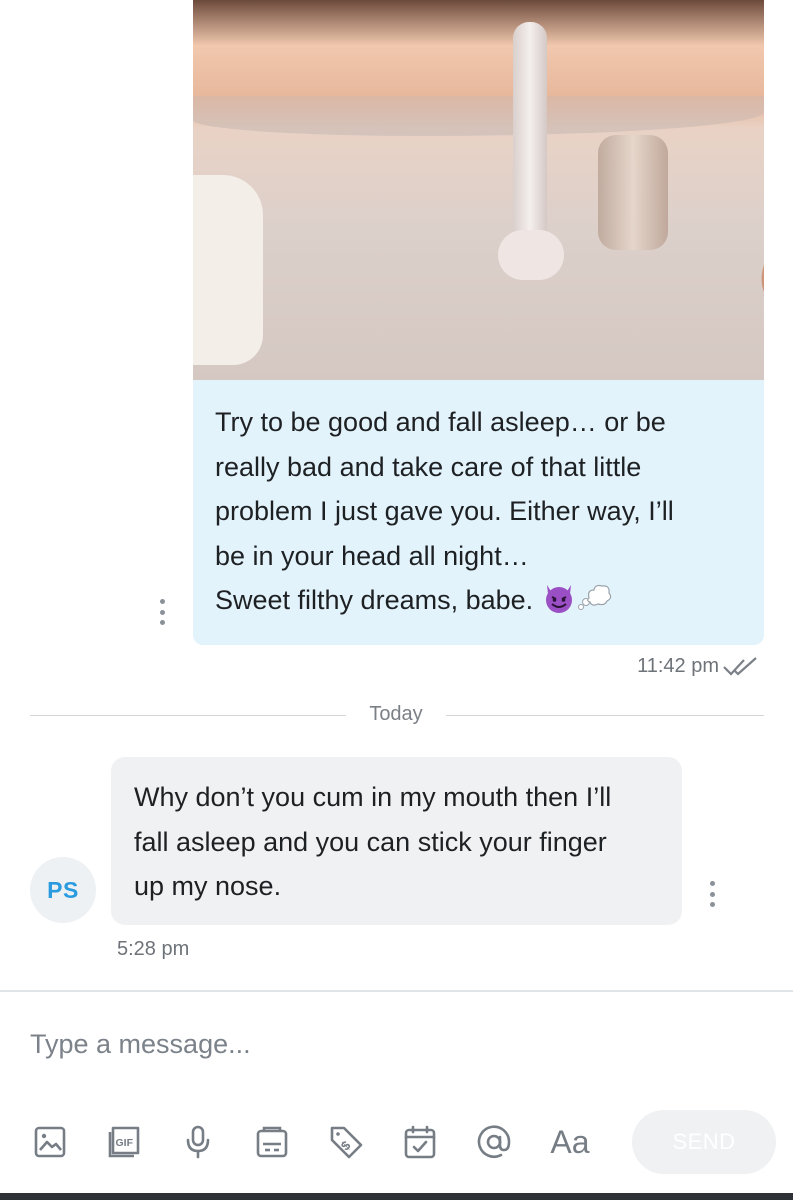 The width and height of the screenshot is (793, 1200). What do you see at coordinates (712, 894) in the screenshot?
I see `incoming-message-menu-icon` at bounding box center [712, 894].